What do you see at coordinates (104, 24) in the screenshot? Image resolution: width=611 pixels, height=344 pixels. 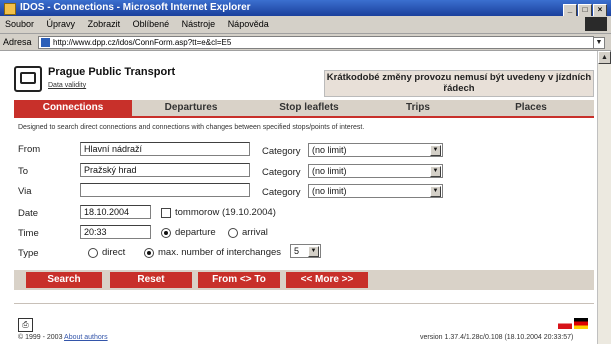 I see `menu-view: Zobrazit` at bounding box center [104, 24].